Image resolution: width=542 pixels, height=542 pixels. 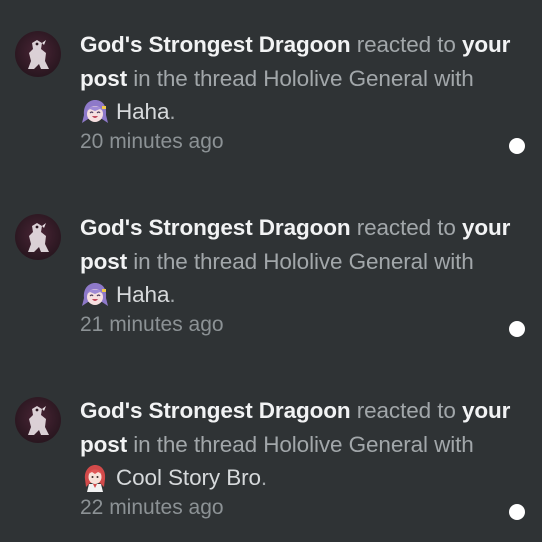 I want to click on timestamp: 21 minutes ago, so click(x=152, y=324).